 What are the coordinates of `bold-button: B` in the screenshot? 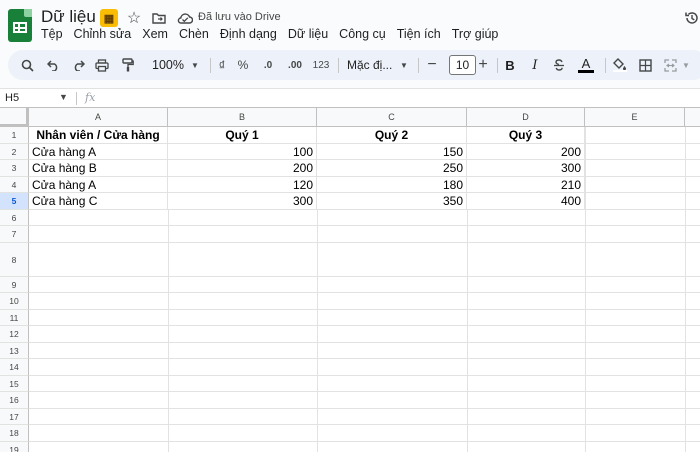 It's located at (510, 65).